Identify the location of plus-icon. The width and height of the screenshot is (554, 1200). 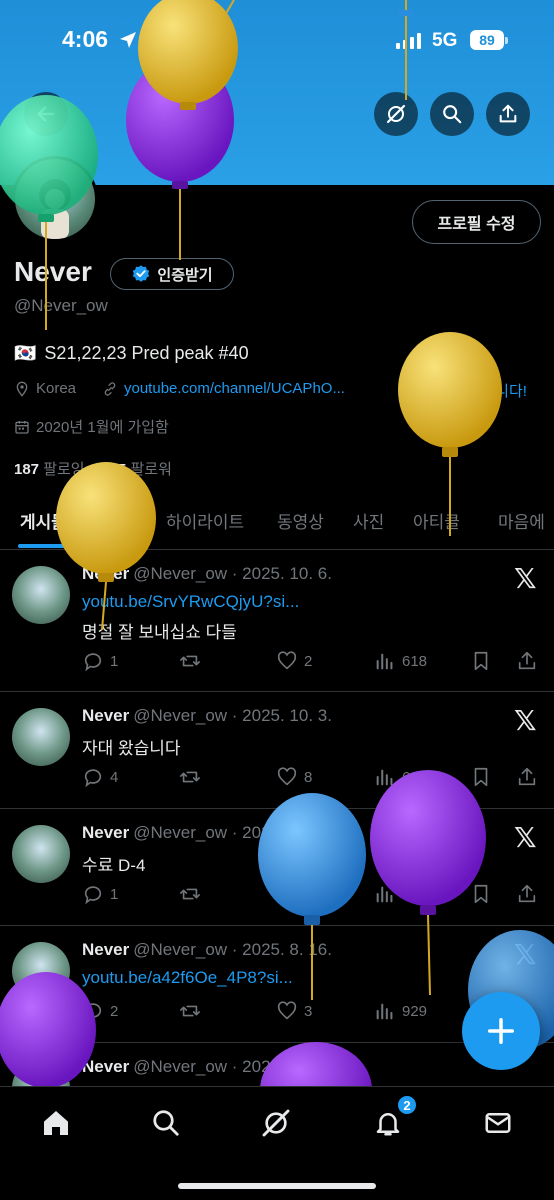
(501, 1031).